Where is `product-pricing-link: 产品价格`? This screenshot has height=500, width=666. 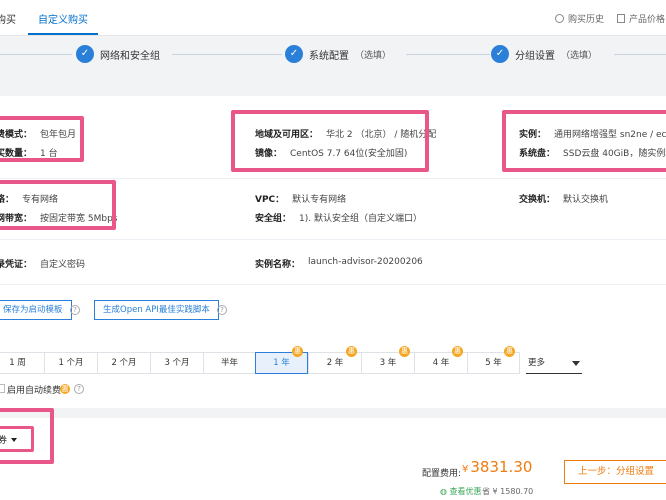
product-pricing-link: 产品价格 is located at coordinates (641, 18).